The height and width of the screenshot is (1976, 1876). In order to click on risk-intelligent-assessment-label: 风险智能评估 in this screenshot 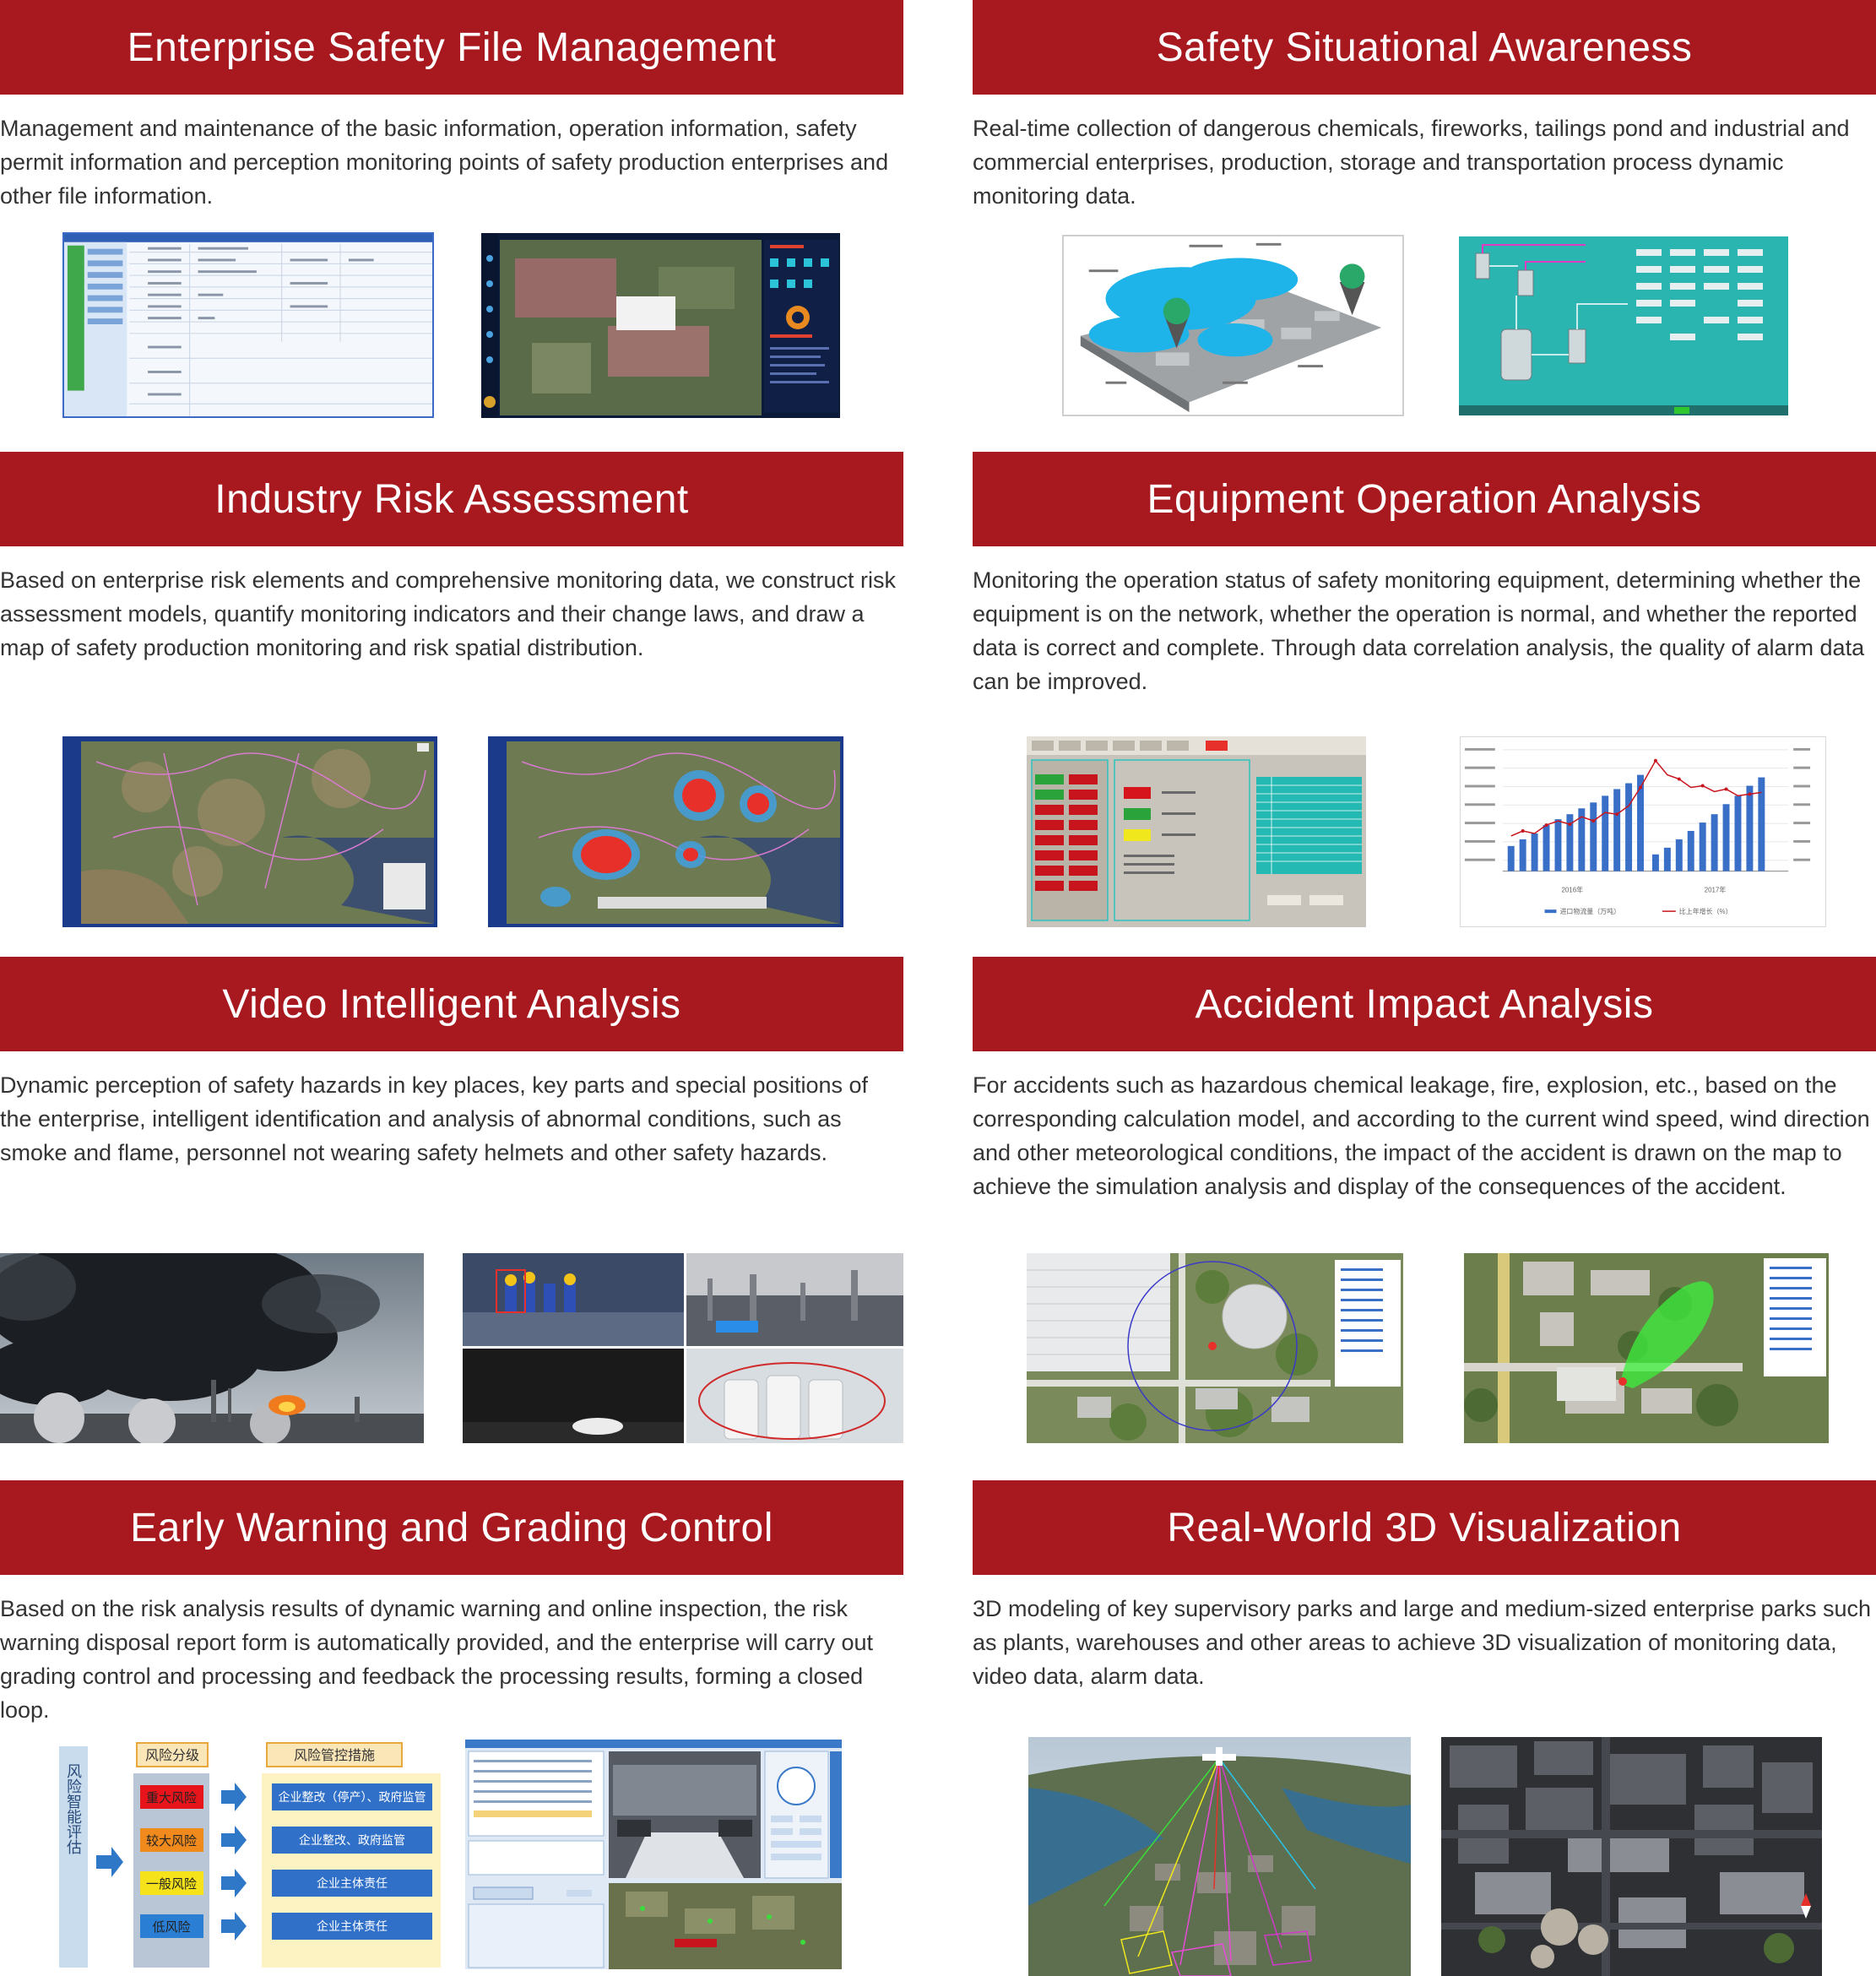, I will do `click(73, 1808)`.